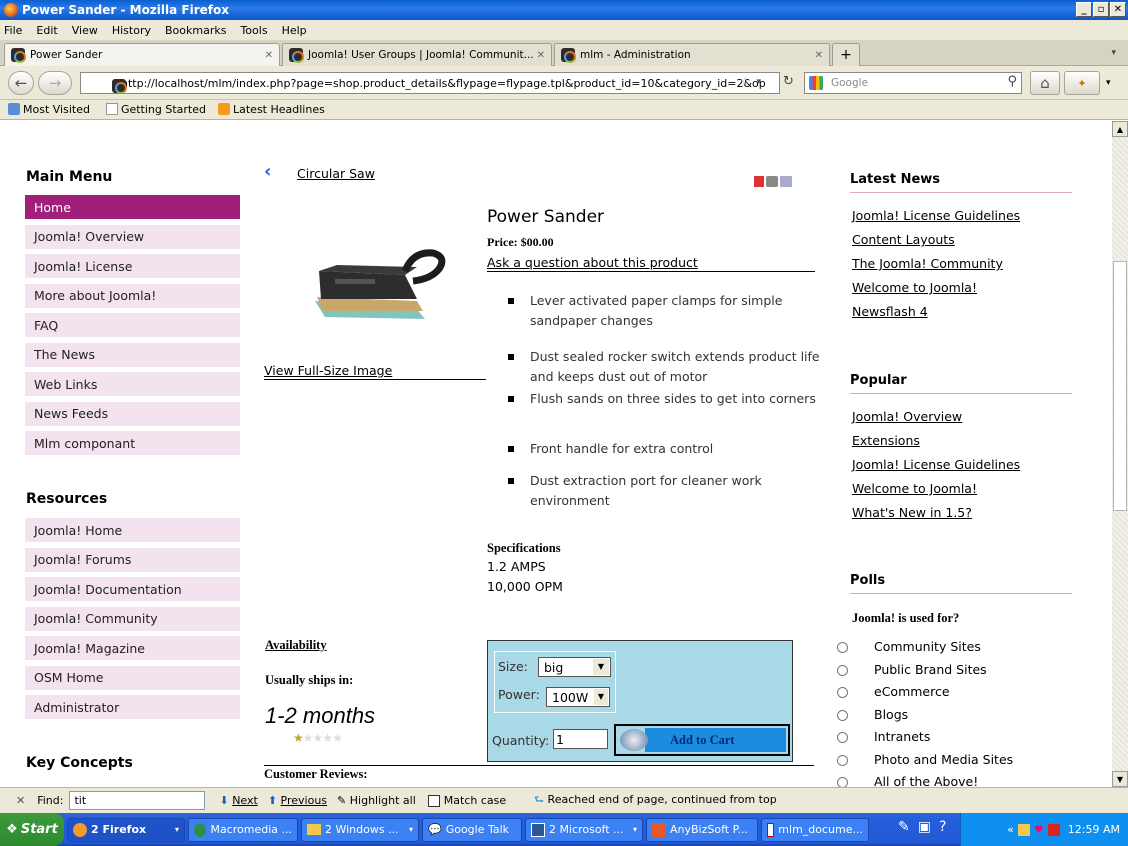 Image resolution: width=1128 pixels, height=846 pixels. What do you see at coordinates (49, 109) in the screenshot?
I see `bookmark-most-visited: Most Visited` at bounding box center [49, 109].